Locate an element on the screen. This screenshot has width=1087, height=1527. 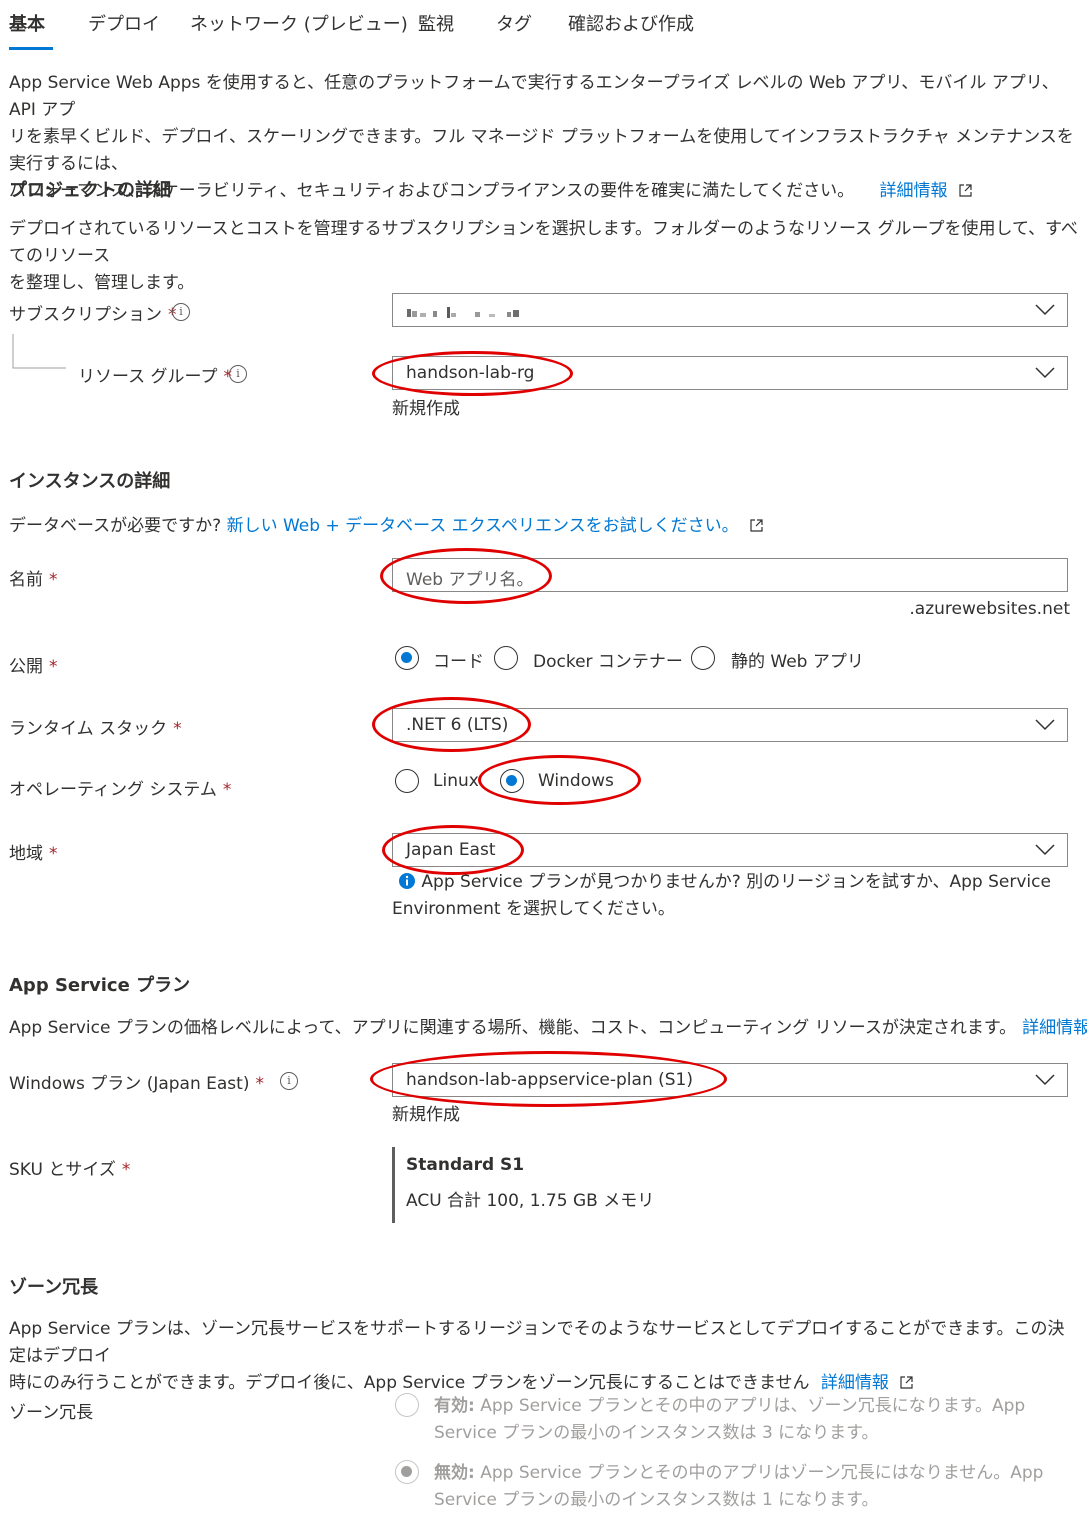
annotation-oval-plan is located at coordinates (548, 1079).